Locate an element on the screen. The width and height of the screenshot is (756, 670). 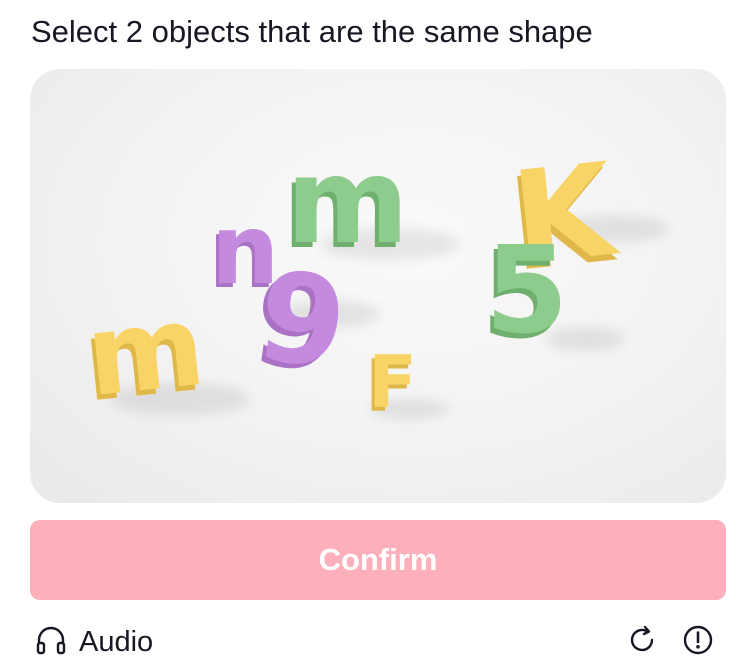
object-f-yellow: F F is located at coordinates (391, 384).